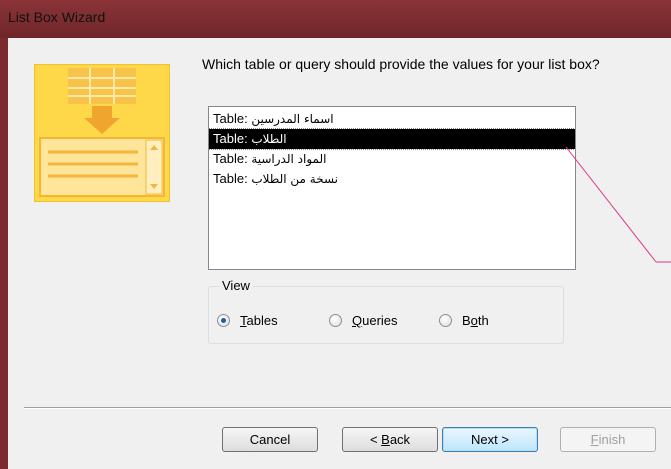 This screenshot has height=469, width=671. I want to click on radio-queries-label: Queries, so click(375, 320).